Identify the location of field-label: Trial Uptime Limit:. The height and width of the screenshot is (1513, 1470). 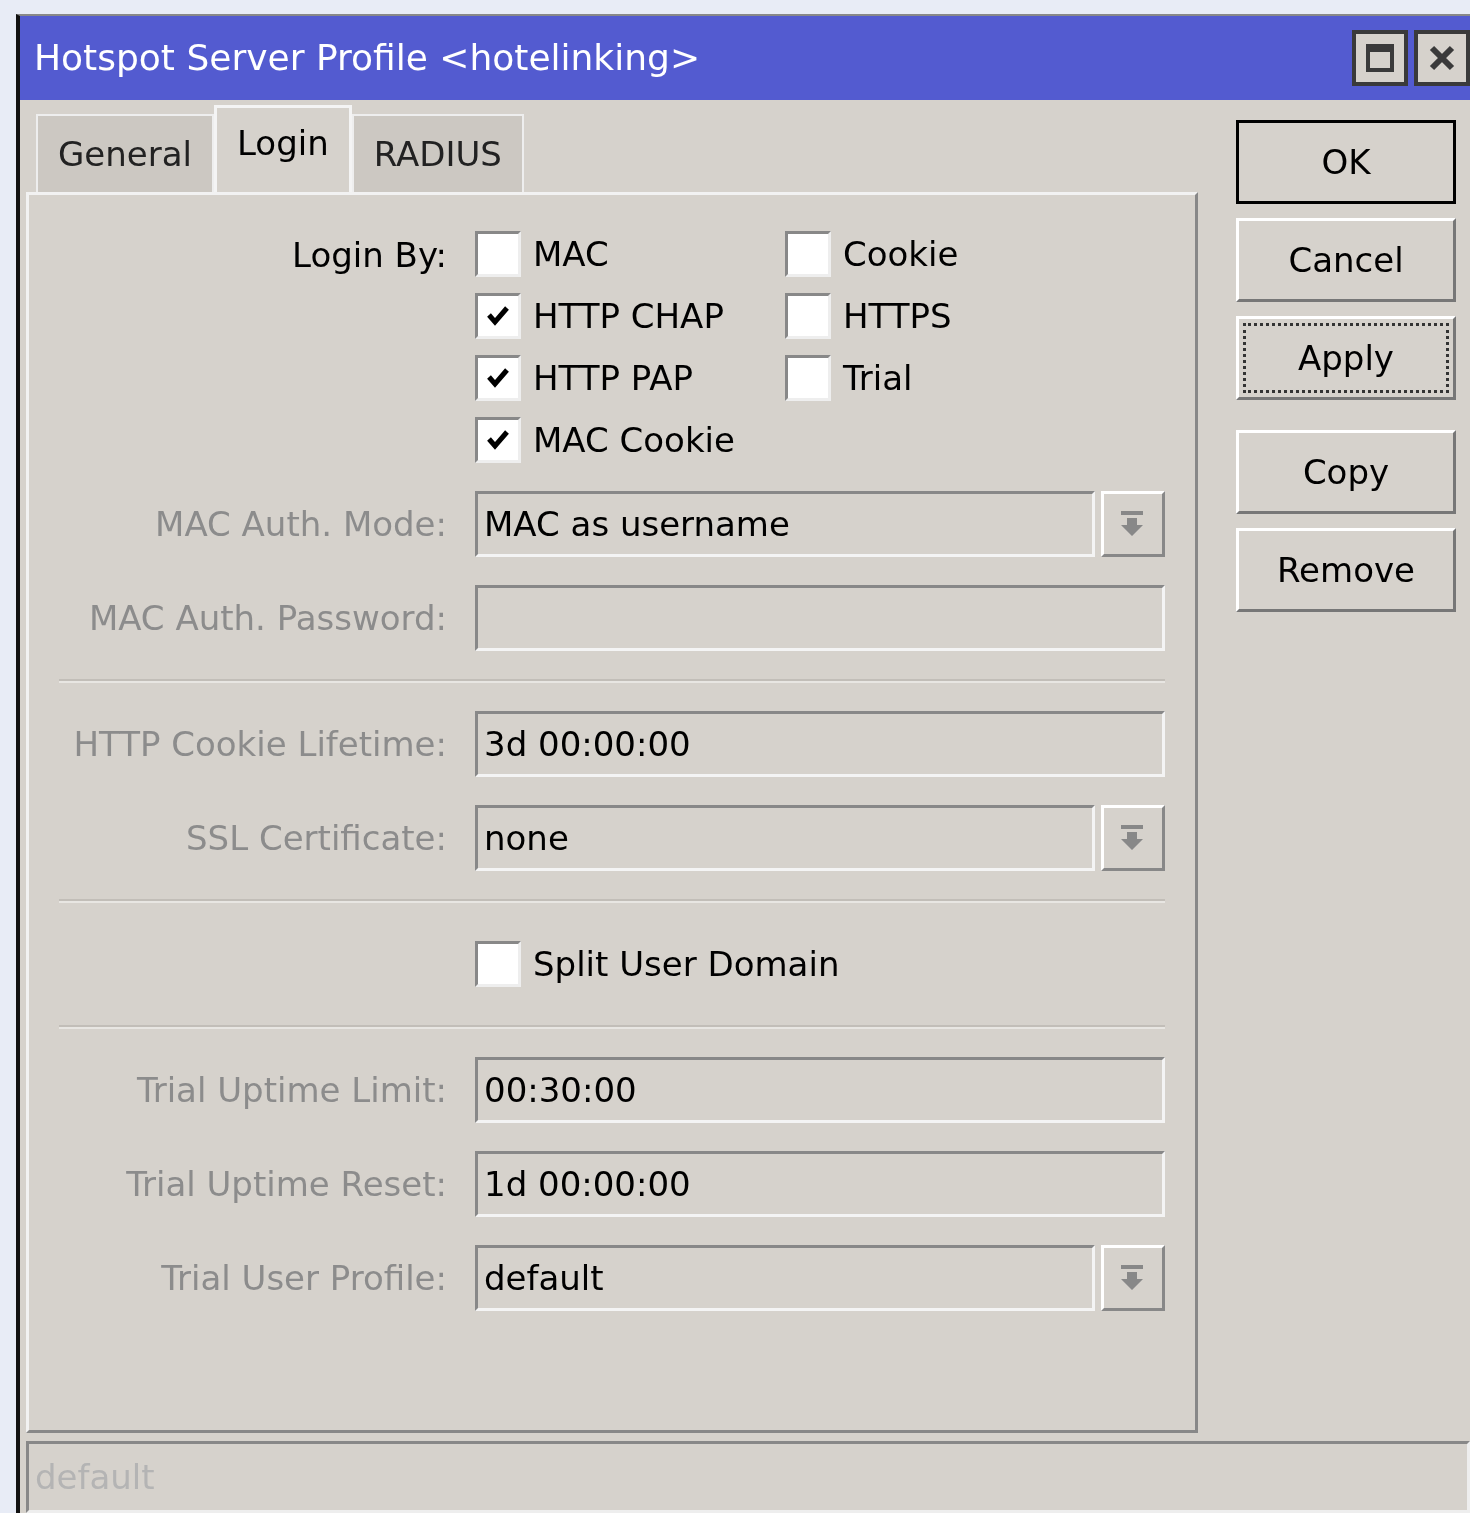
(291, 1089).